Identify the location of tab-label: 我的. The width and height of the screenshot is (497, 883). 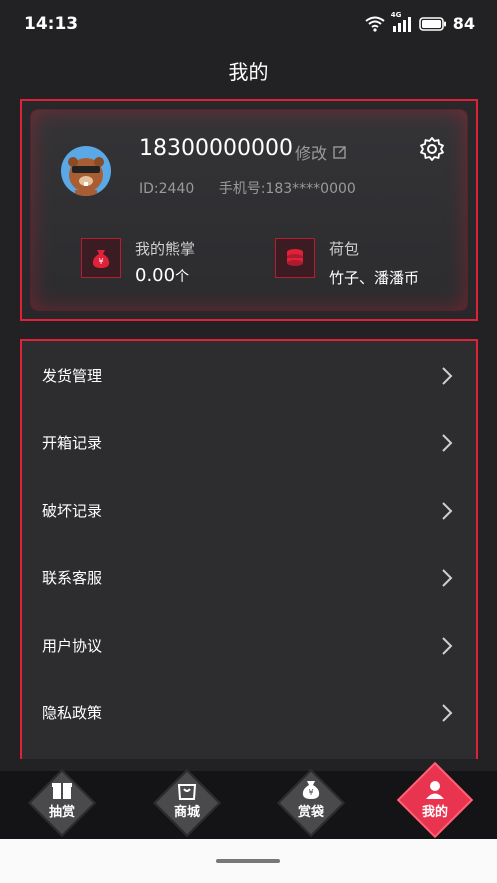
(434, 812).